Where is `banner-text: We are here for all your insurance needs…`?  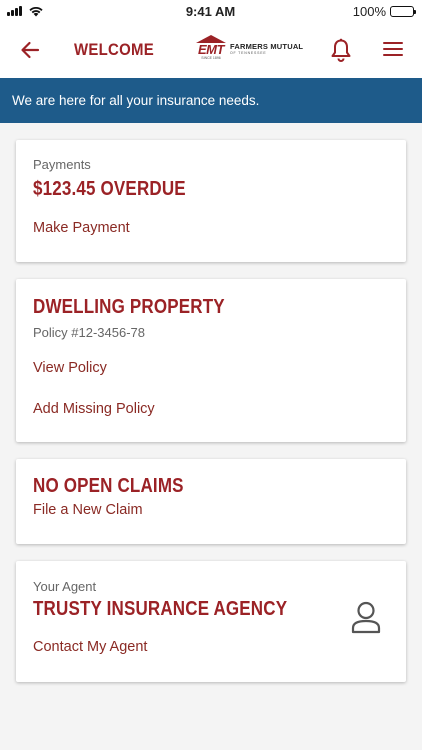 banner-text: We are here for all your insurance needs… is located at coordinates (136, 100).